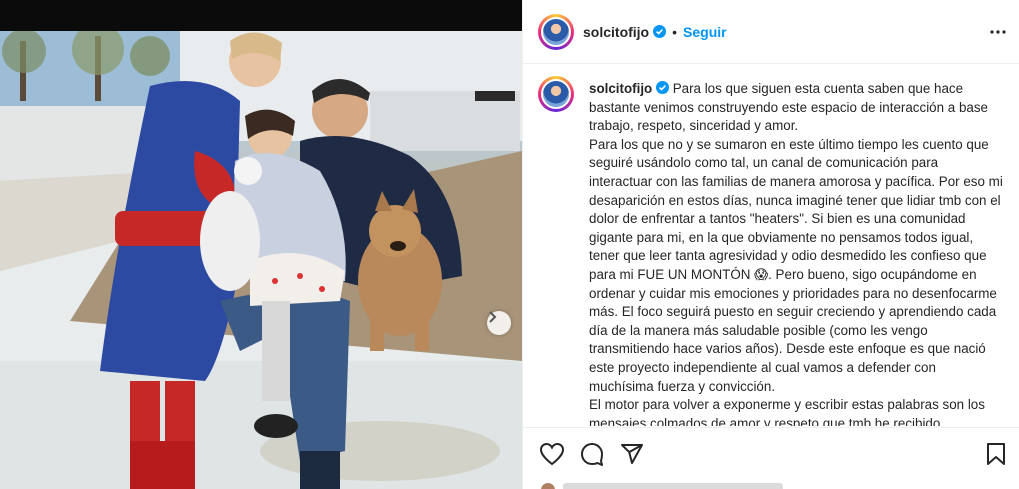 The height and width of the screenshot is (489, 1019). I want to click on post-username: solcitofijo, so click(616, 32).